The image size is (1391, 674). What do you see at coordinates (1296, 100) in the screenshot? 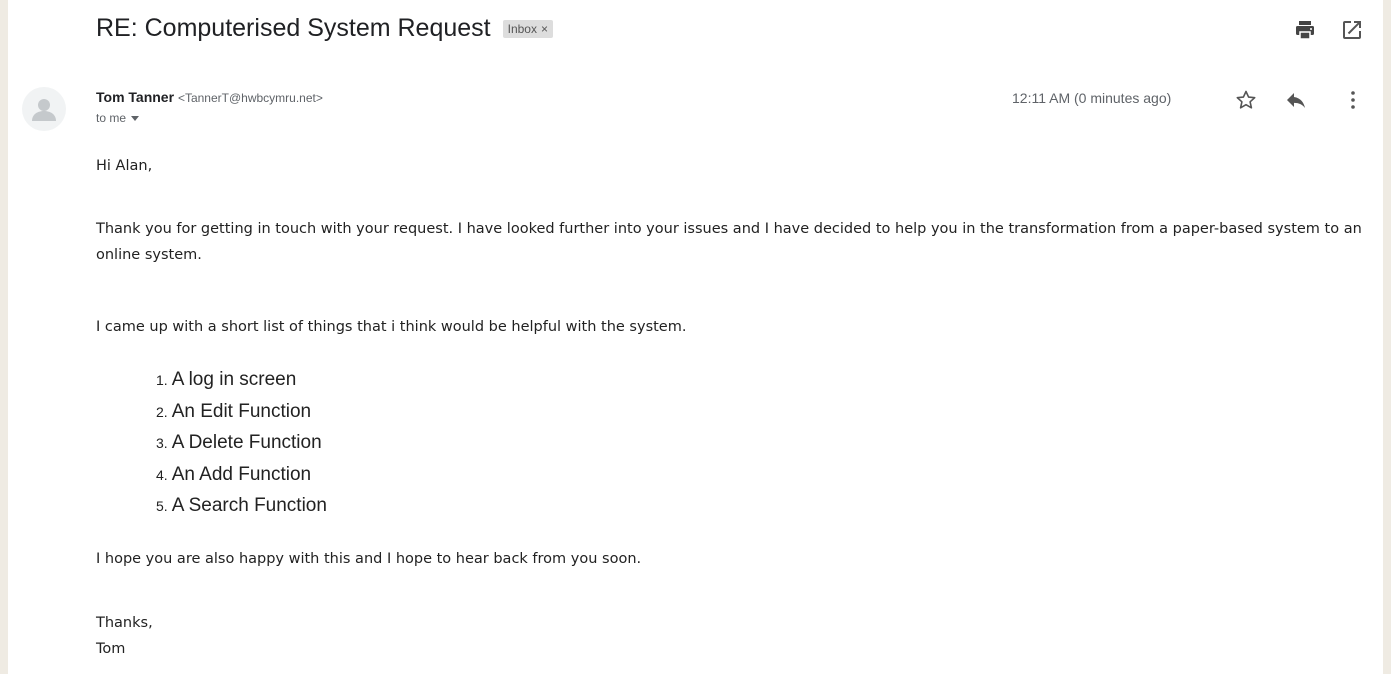
I see `reply-icon` at bounding box center [1296, 100].